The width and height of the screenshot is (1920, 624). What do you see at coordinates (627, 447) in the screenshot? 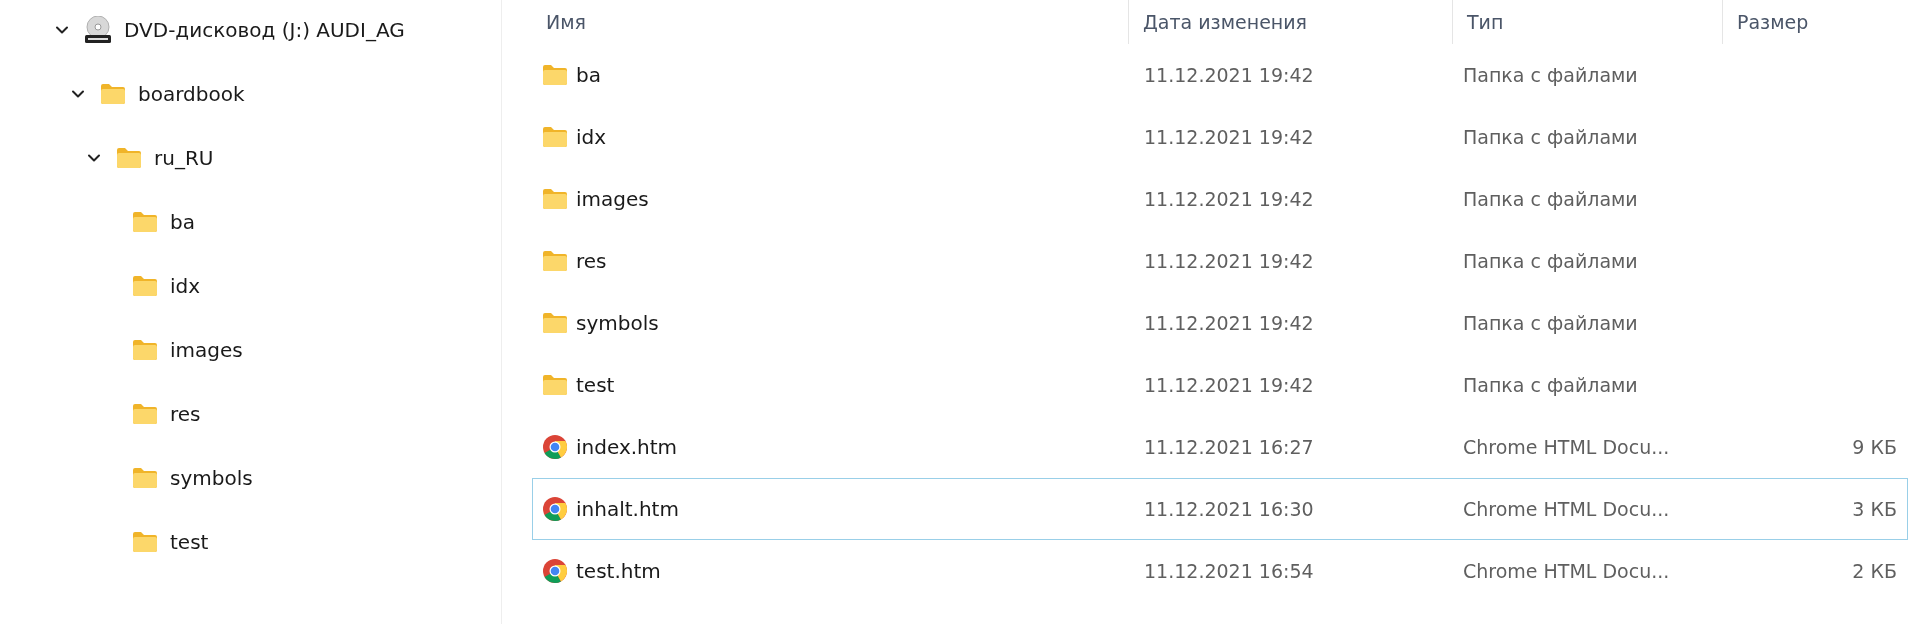
I see `file-name: index.htm` at bounding box center [627, 447].